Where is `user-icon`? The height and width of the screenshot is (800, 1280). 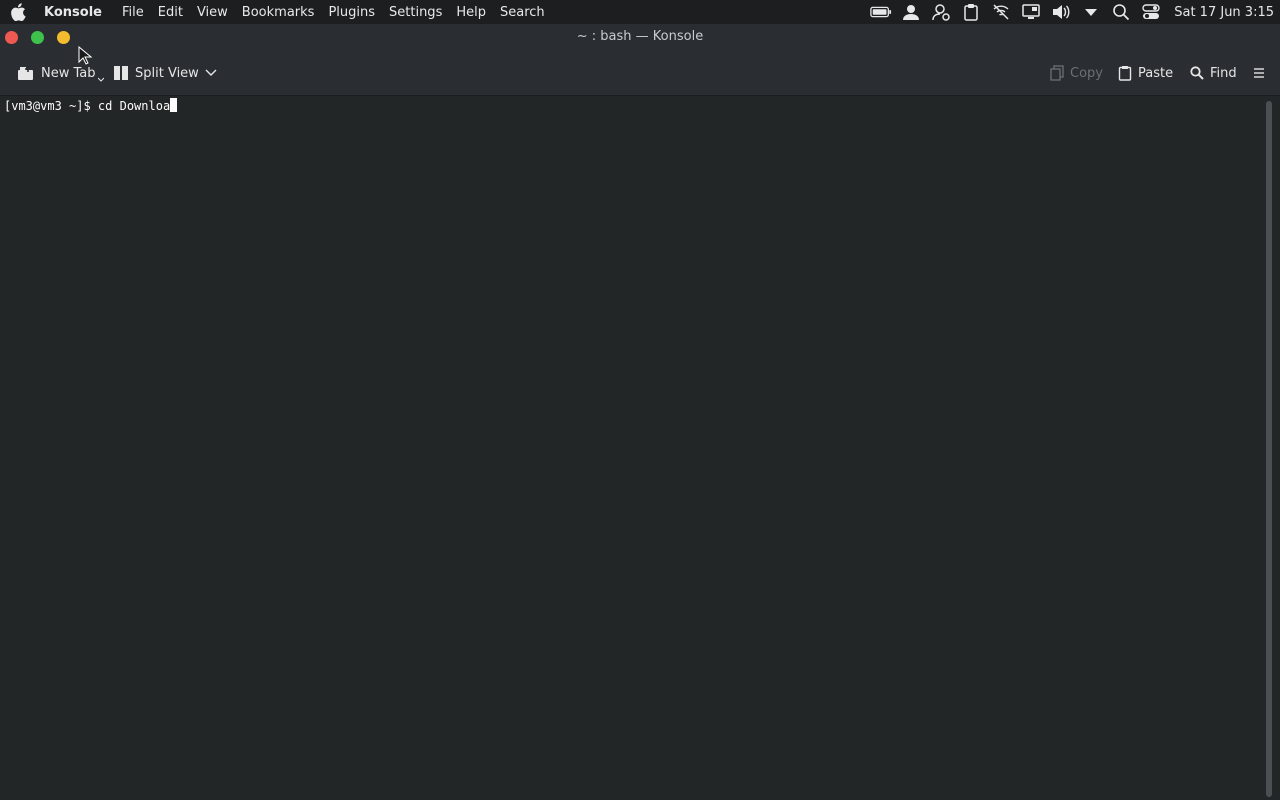 user-icon is located at coordinates (911, 12).